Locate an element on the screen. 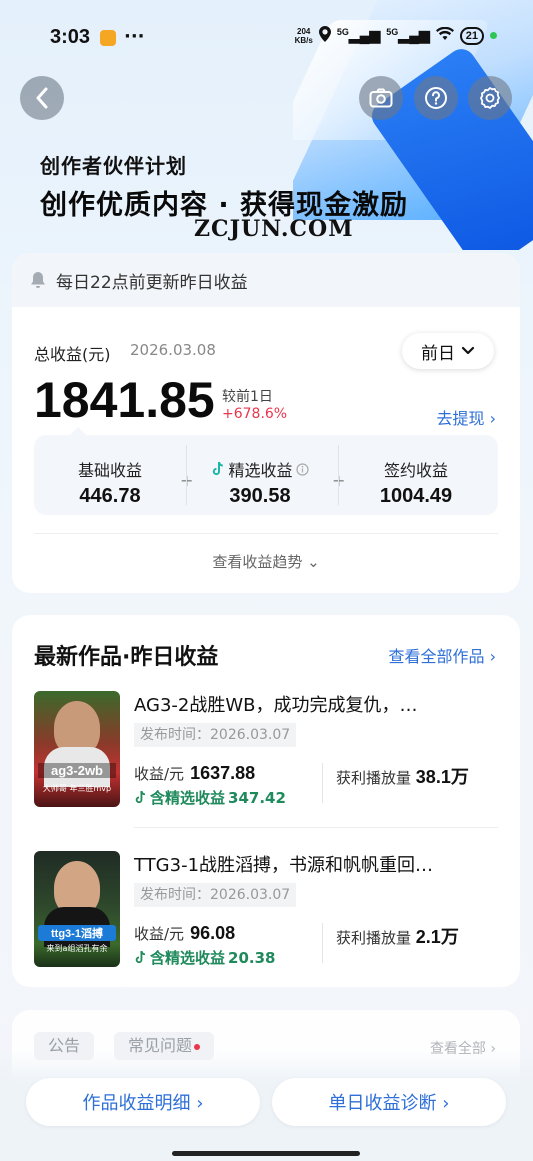 The height and width of the screenshot is (1161, 533). compare-label: 较前1日 is located at coordinates (247, 397).